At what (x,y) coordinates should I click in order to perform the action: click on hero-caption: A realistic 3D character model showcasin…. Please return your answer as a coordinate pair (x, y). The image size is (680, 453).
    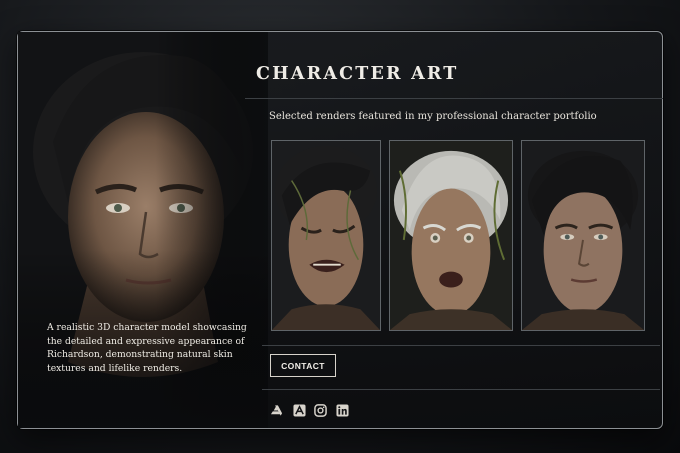
    Looking at the image, I should click on (147, 348).